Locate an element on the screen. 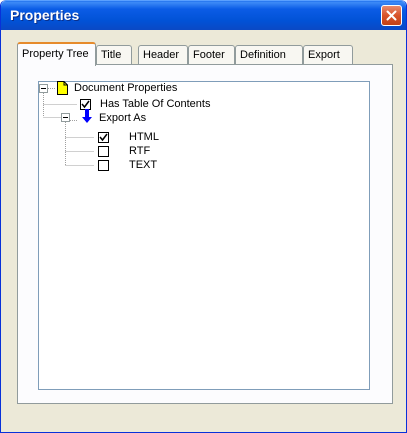 The image size is (407, 433). close-icon is located at coordinates (391, 15).